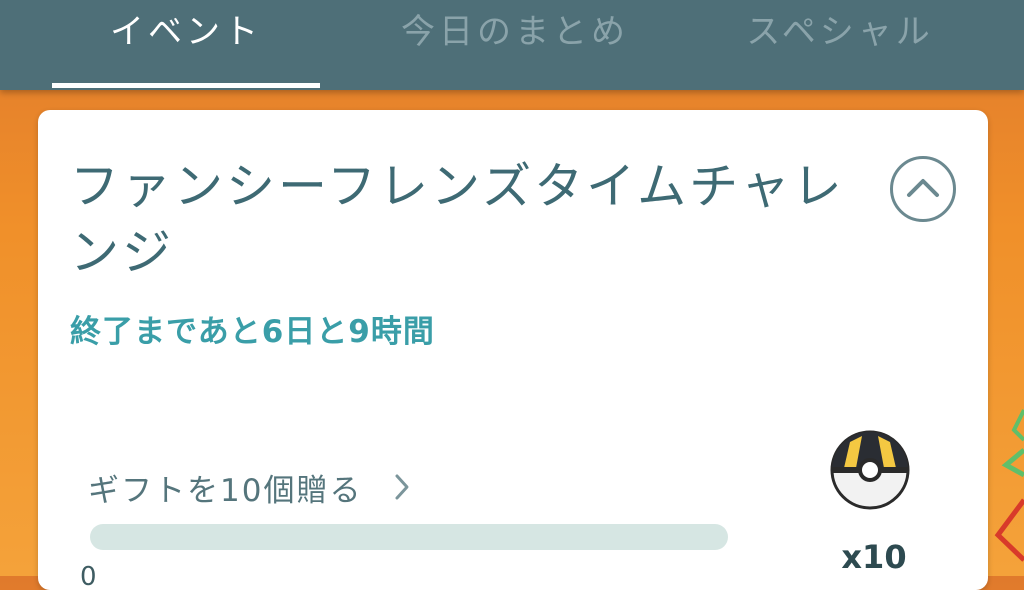 This screenshot has width=1024, height=590. I want to click on chevron-up-icon, so click(923, 188).